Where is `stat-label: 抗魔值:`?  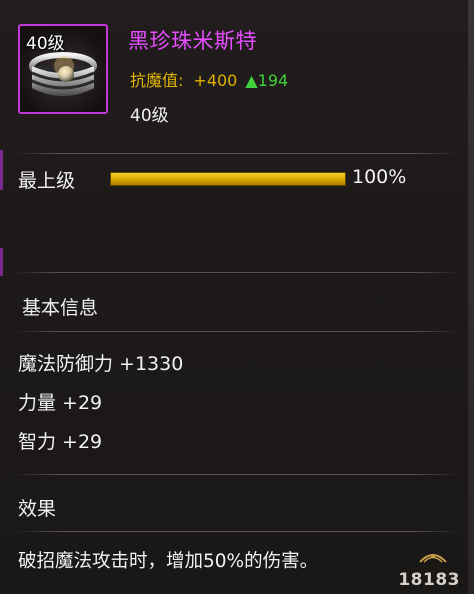
stat-label: 抗魔值: is located at coordinates (157, 80).